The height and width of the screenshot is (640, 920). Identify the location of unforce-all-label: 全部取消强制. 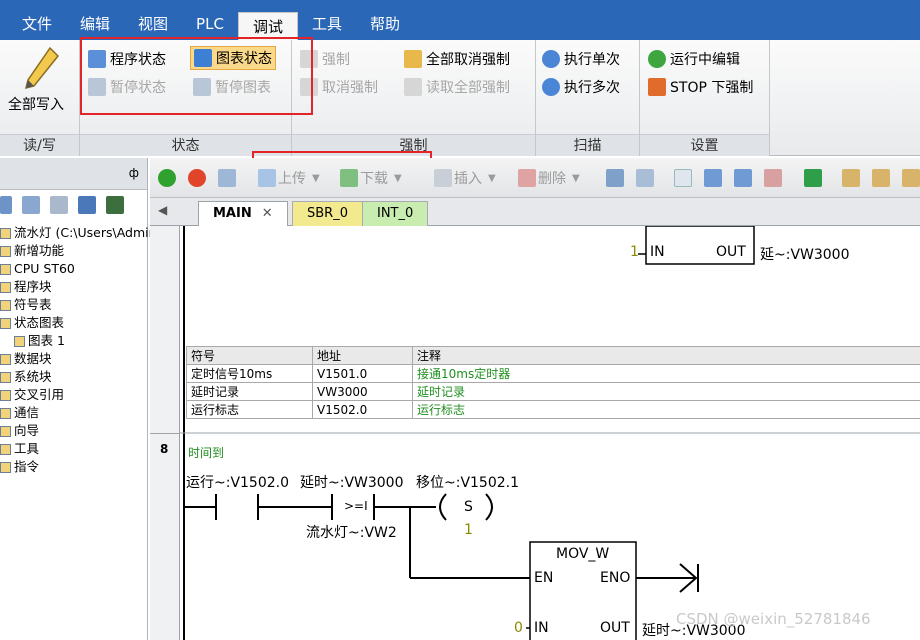
(468, 60).